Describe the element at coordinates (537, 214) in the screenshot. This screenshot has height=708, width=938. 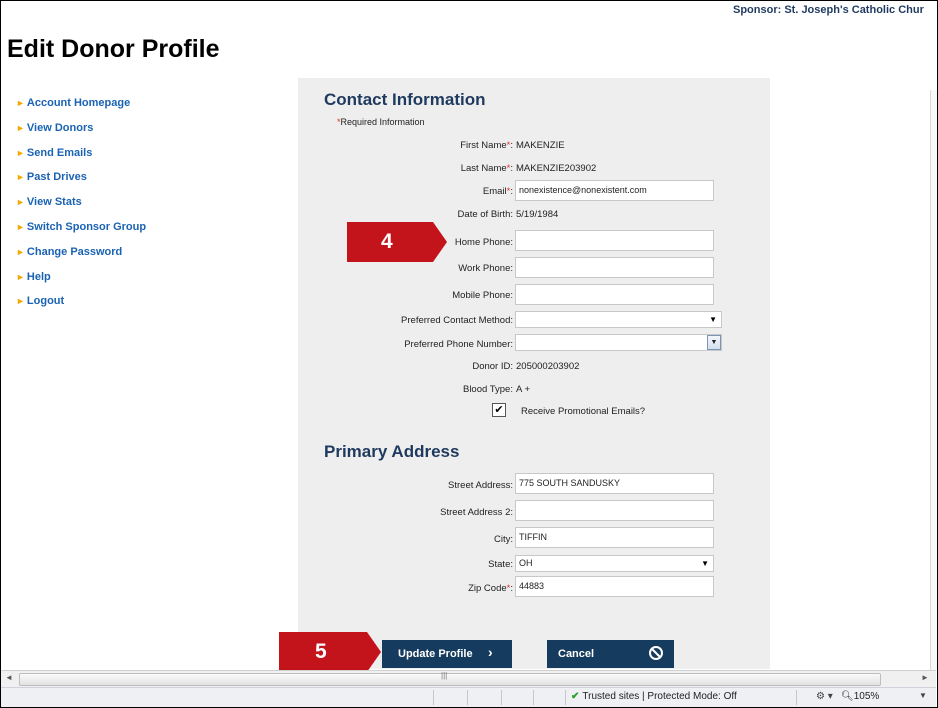
I see `dob-value: 5/19/1984` at that location.